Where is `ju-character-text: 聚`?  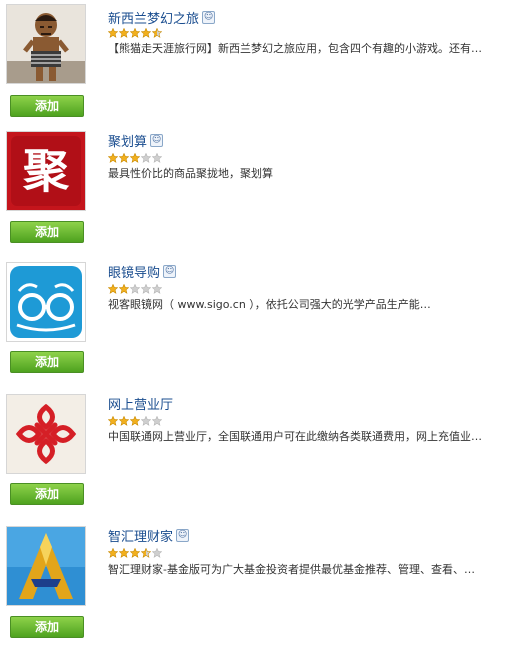 ju-character-text: 聚 is located at coordinates (46, 171).